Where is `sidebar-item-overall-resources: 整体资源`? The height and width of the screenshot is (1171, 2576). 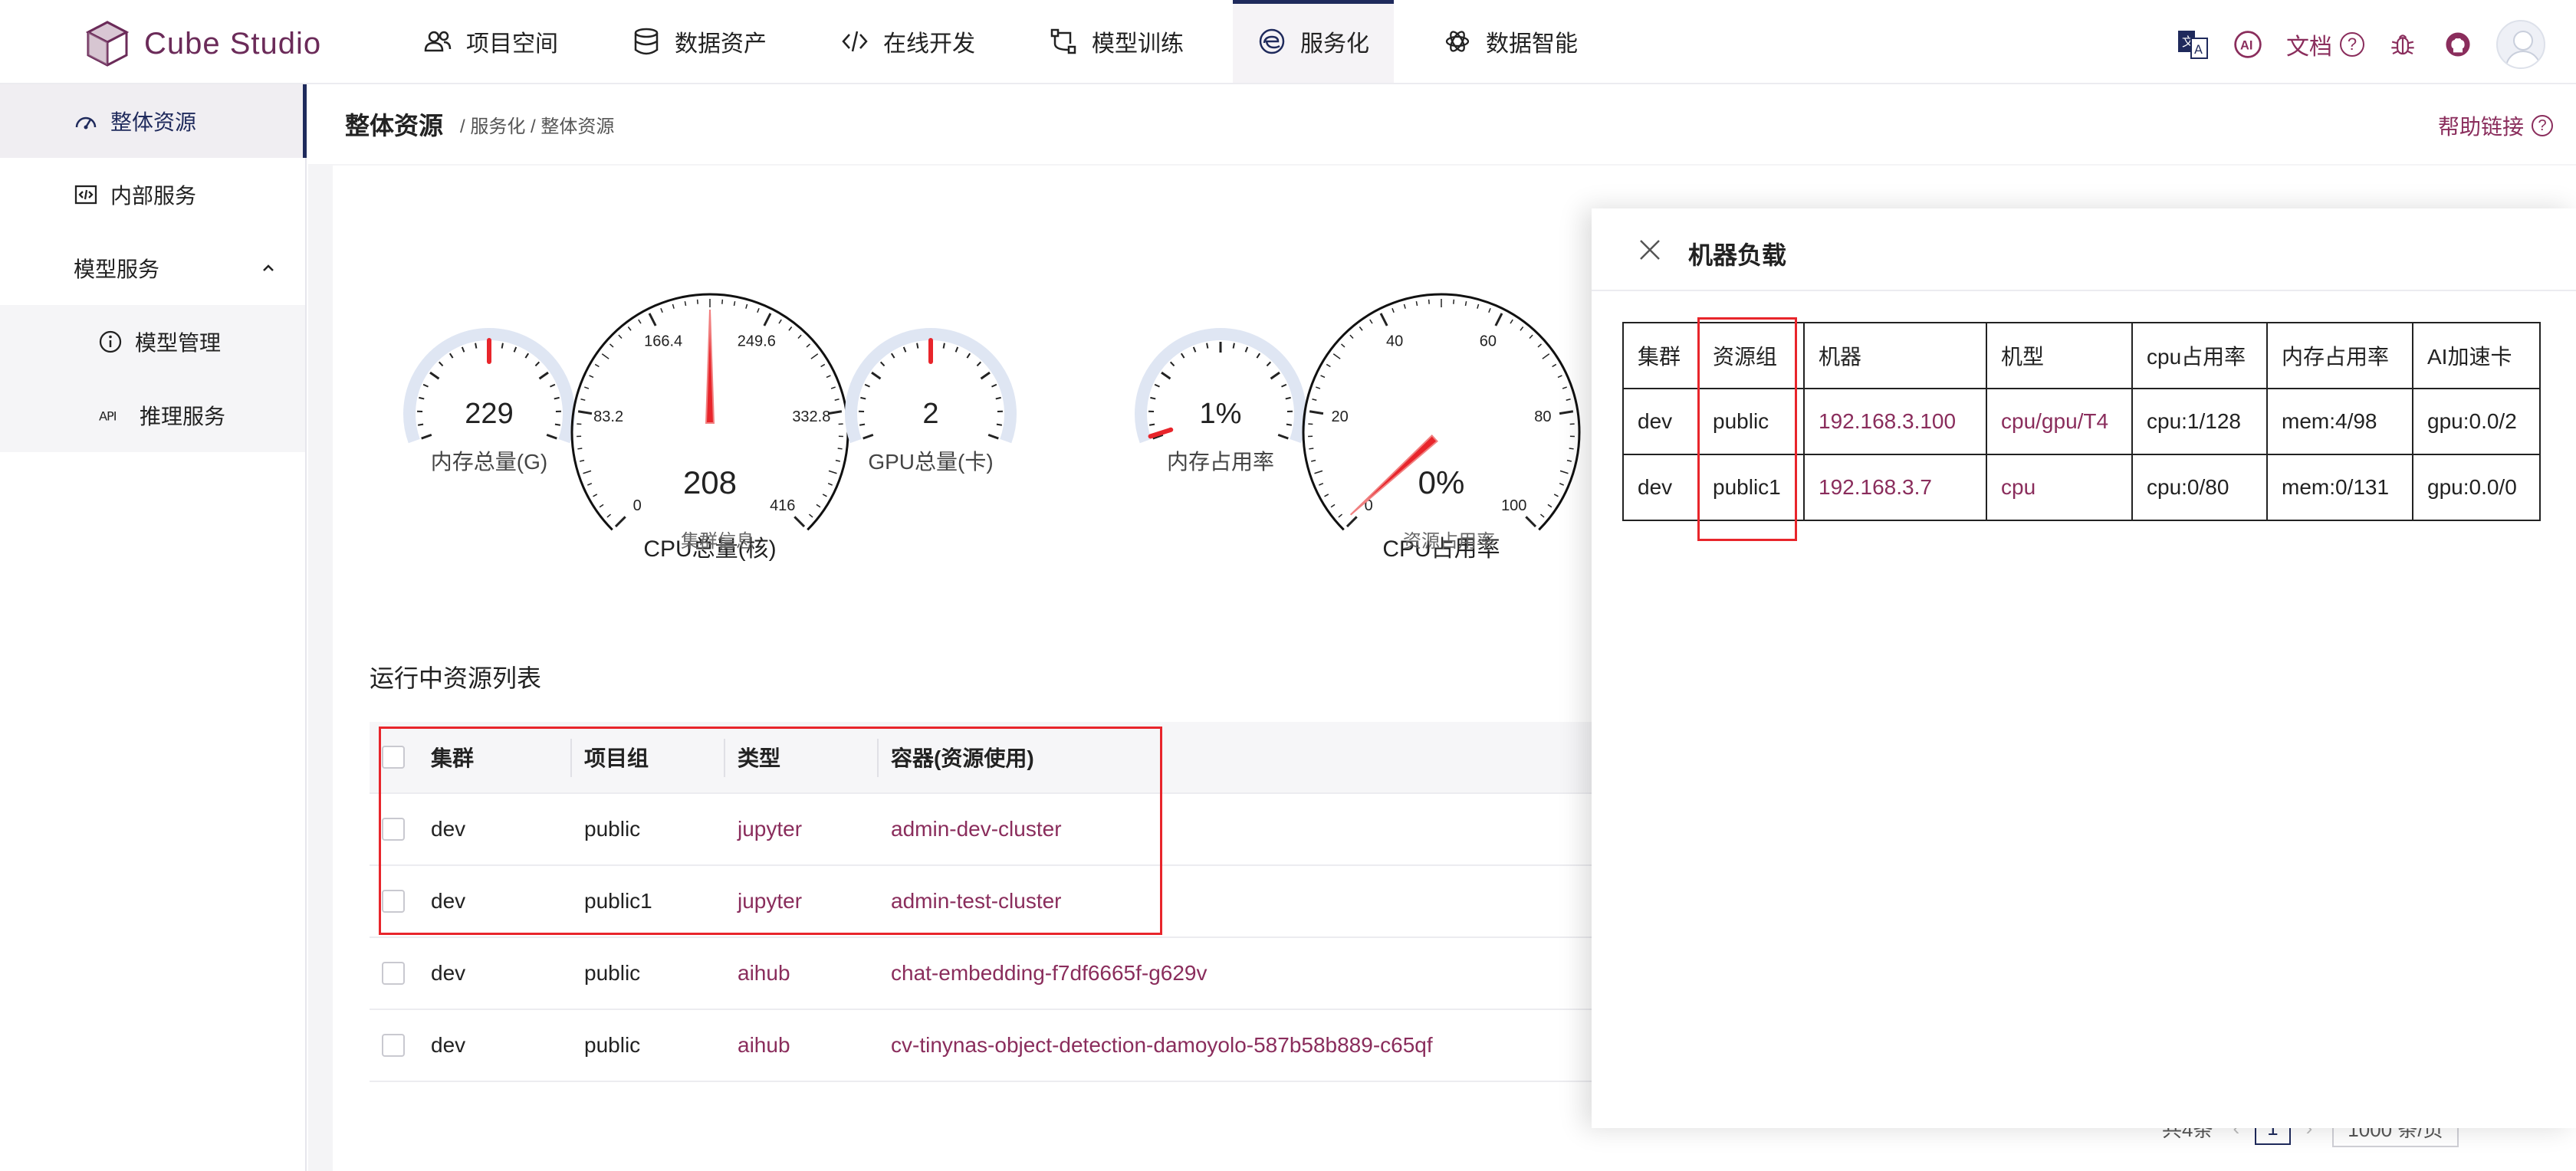
sidebar-item-overall-resources: 整体资源 is located at coordinates (154, 121).